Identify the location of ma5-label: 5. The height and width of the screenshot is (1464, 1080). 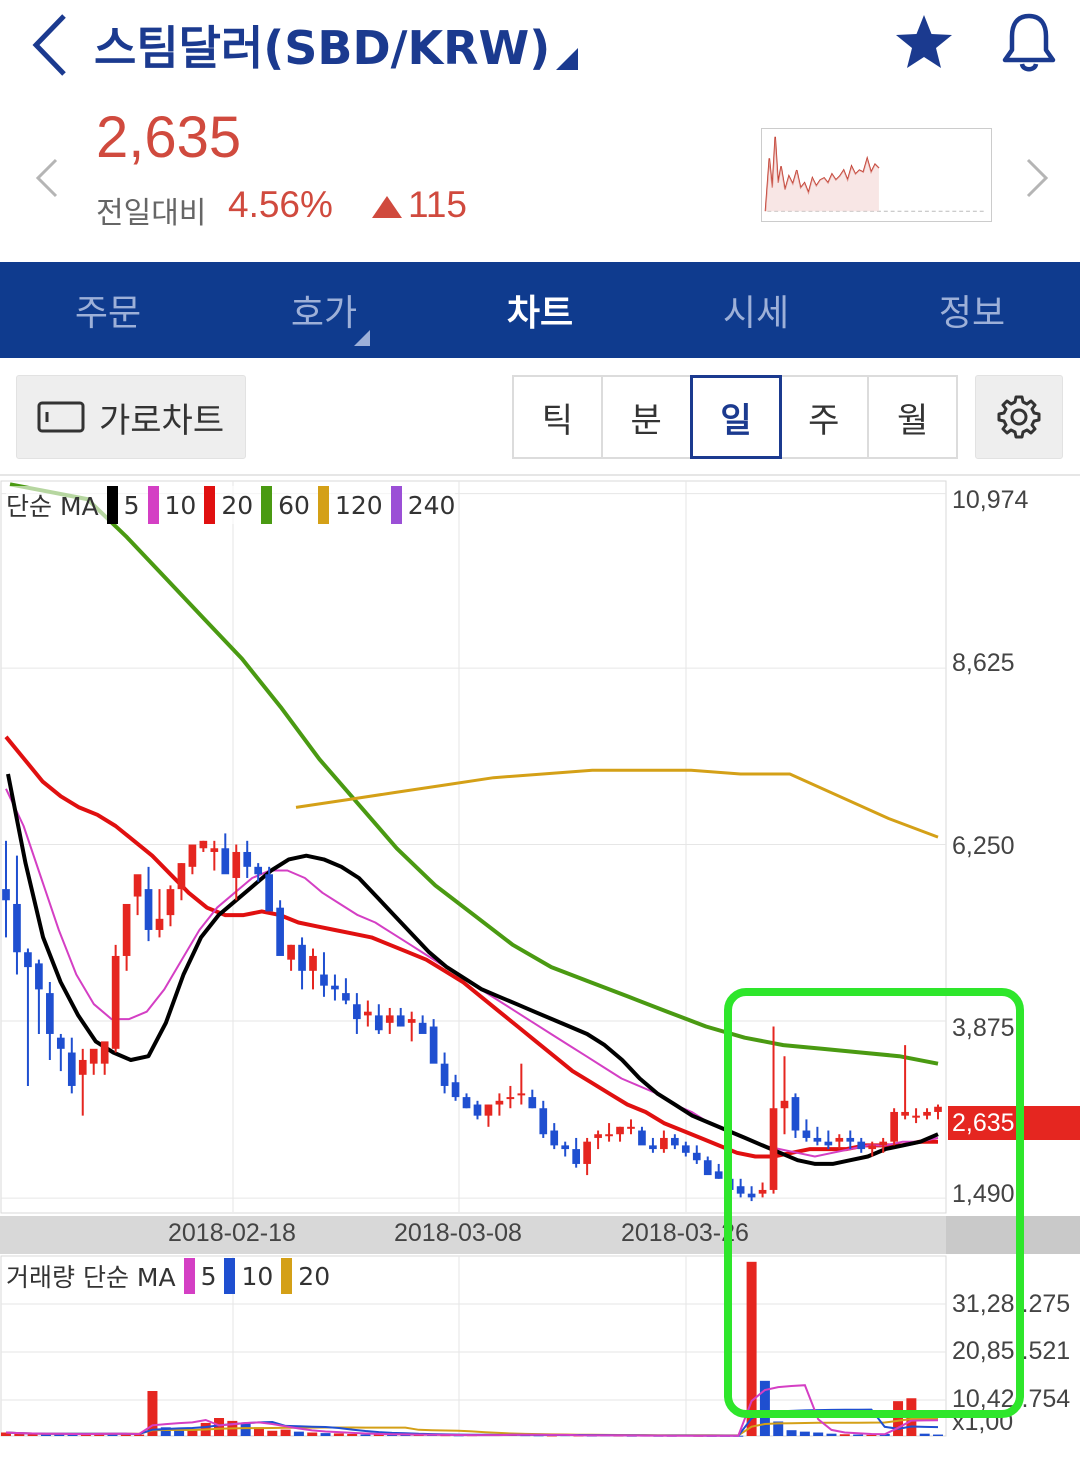
(131, 505).